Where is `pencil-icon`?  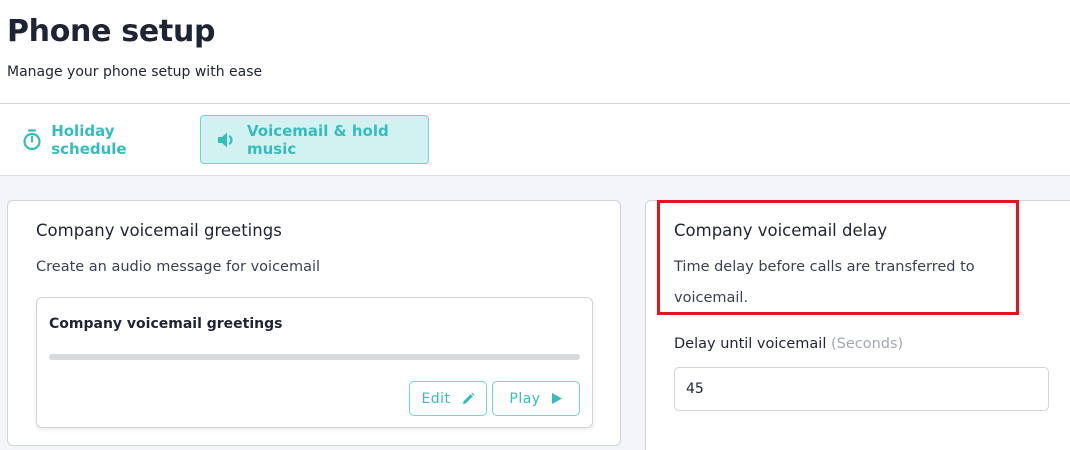 pencil-icon is located at coordinates (468, 399).